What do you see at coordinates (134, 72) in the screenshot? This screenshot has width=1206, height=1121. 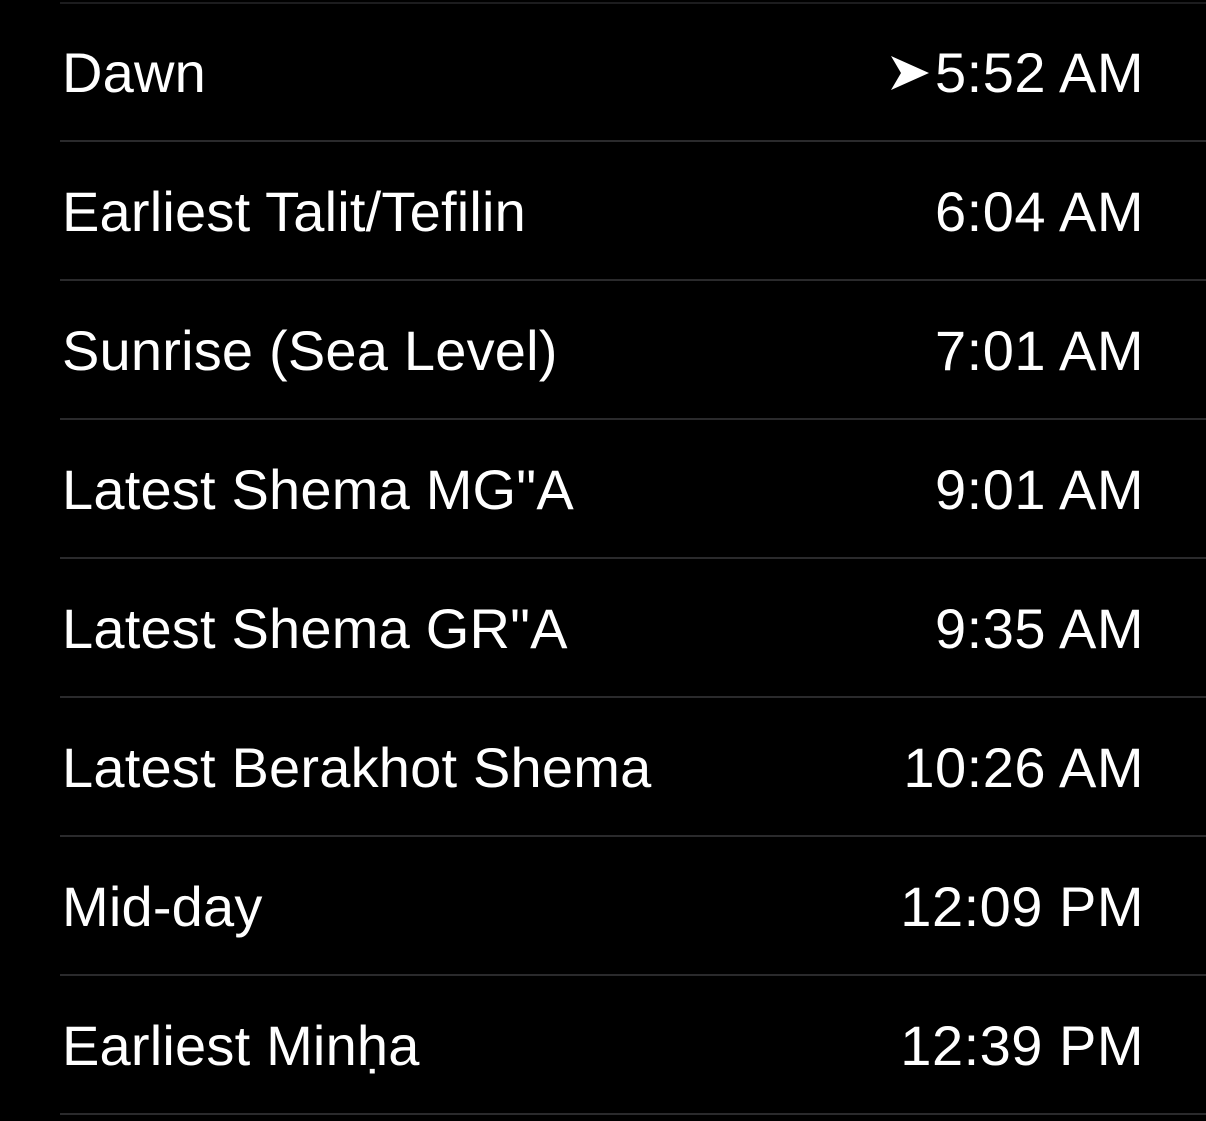 I see `zman-label: Dawn` at bounding box center [134, 72].